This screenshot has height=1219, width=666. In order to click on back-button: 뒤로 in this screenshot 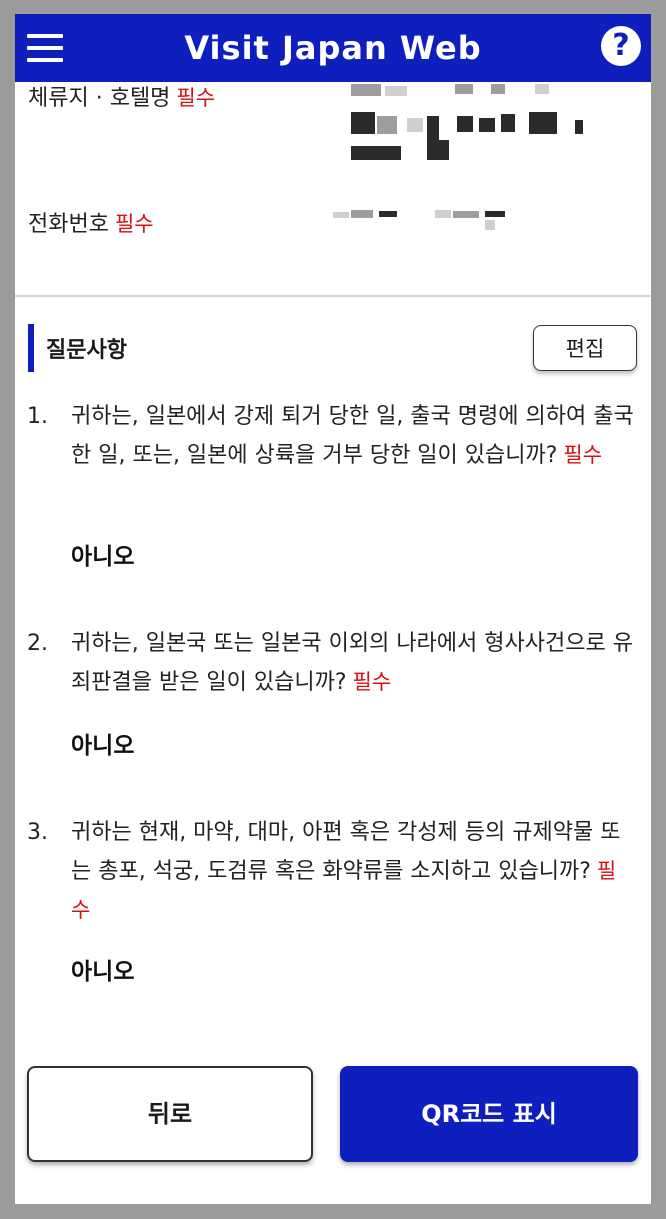, I will do `click(170, 1114)`.